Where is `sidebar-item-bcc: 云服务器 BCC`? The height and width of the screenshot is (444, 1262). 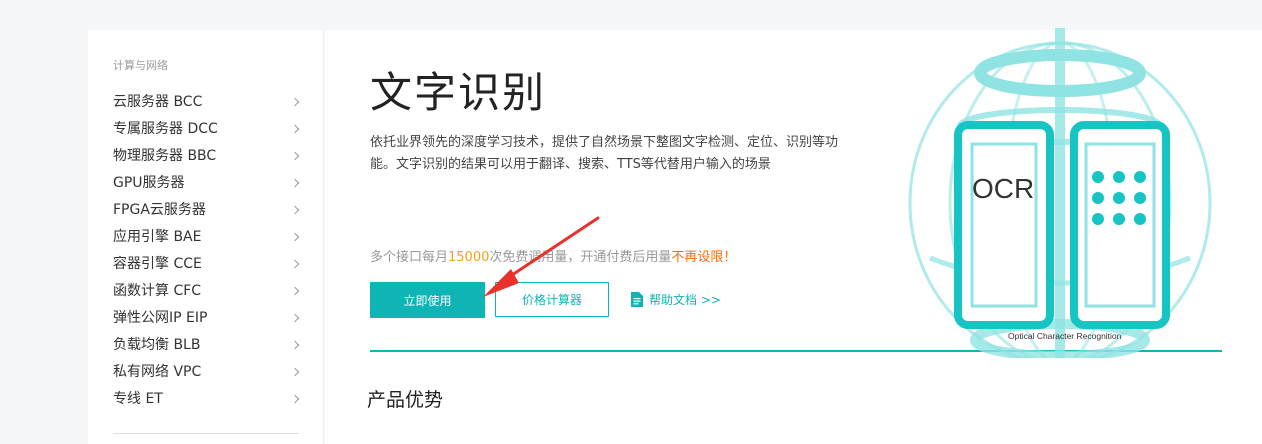 sidebar-item-bcc: 云服务器 BCC is located at coordinates (206, 104).